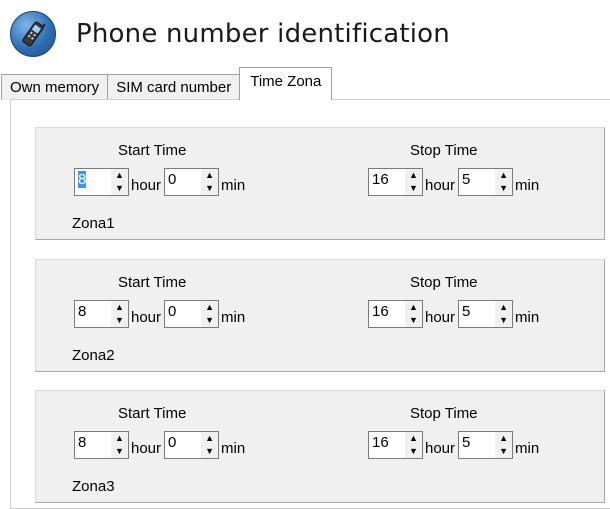 This screenshot has height=509, width=610. I want to click on zone-name-label: Zona1, so click(93, 223).